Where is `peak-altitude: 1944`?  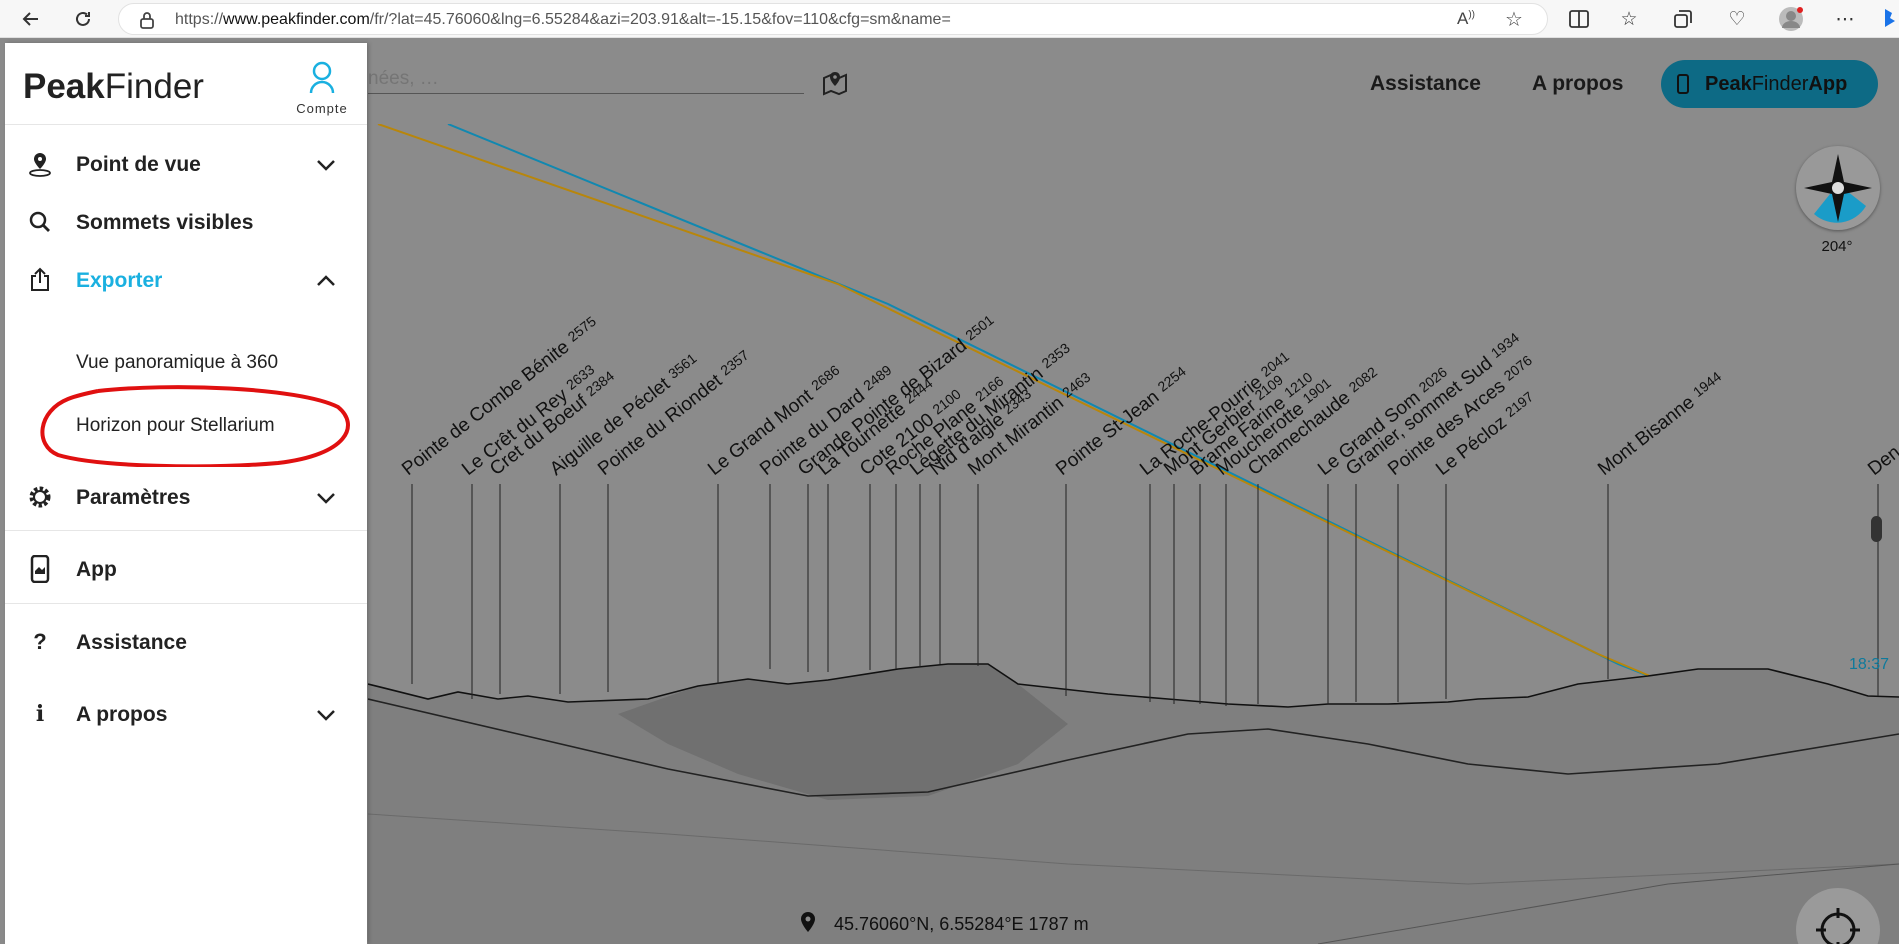 peak-altitude: 1944 is located at coordinates (1707, 384).